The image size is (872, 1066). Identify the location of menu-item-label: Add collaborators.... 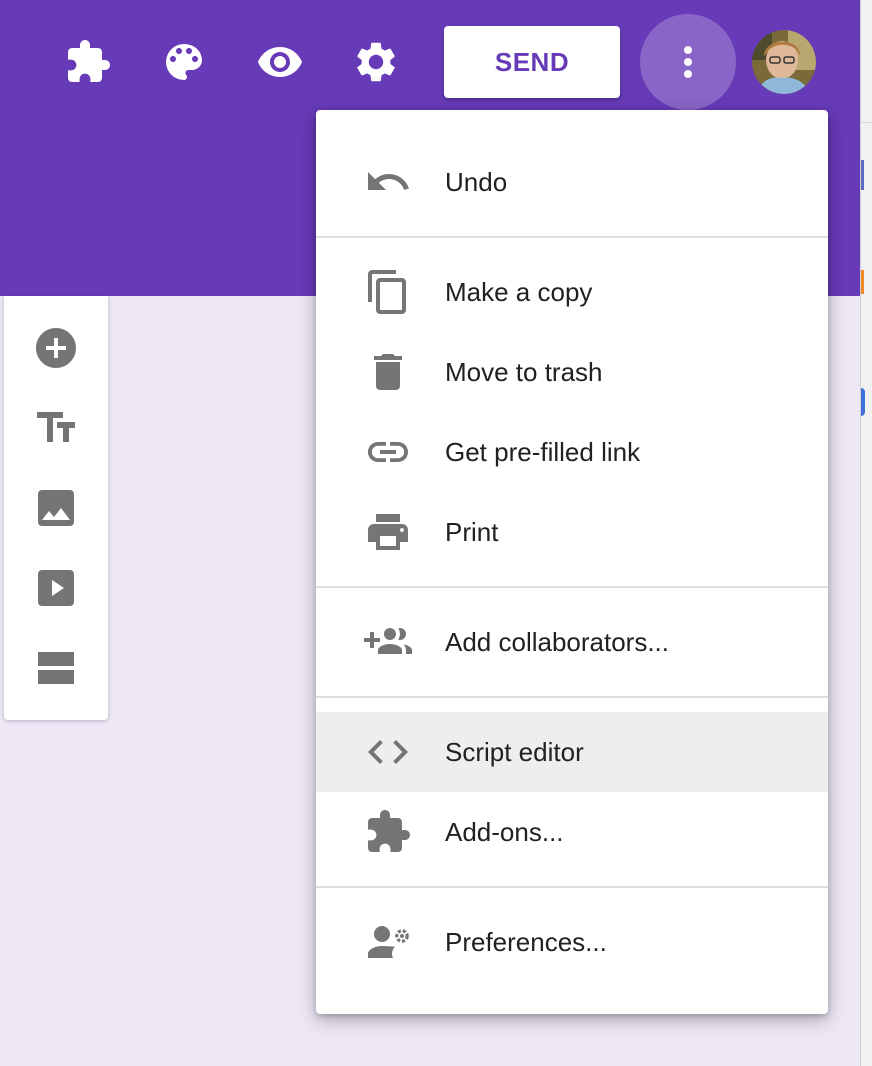
(557, 642).